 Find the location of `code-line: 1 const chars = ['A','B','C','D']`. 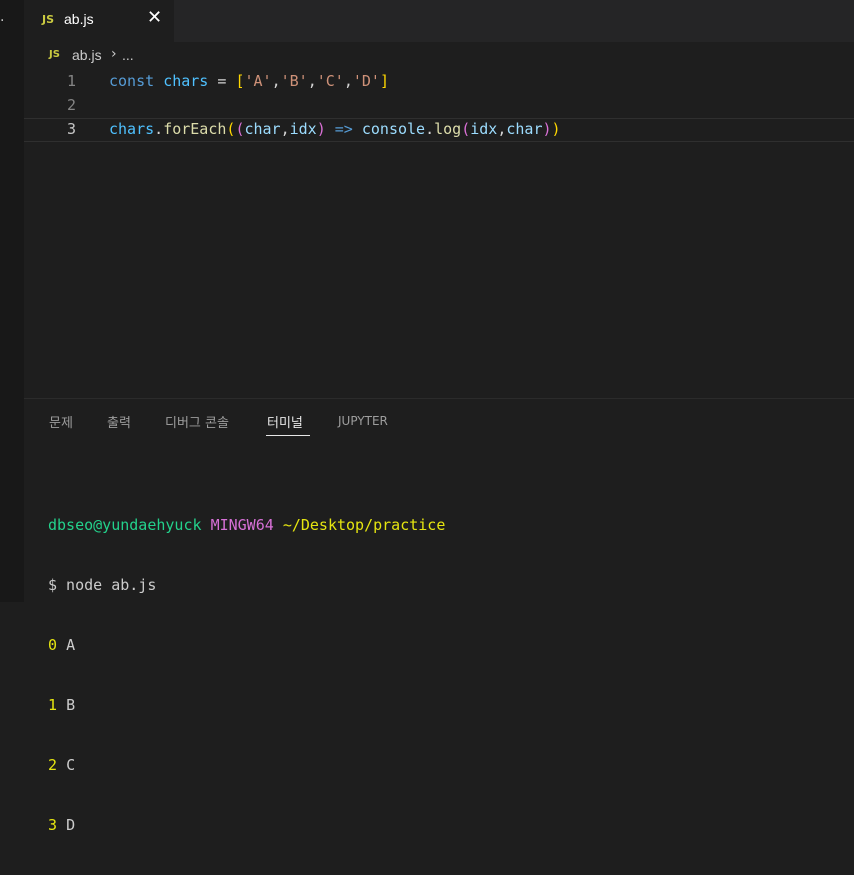

code-line: 1 const chars = ['A','B','C','D'] is located at coordinates (439, 82).